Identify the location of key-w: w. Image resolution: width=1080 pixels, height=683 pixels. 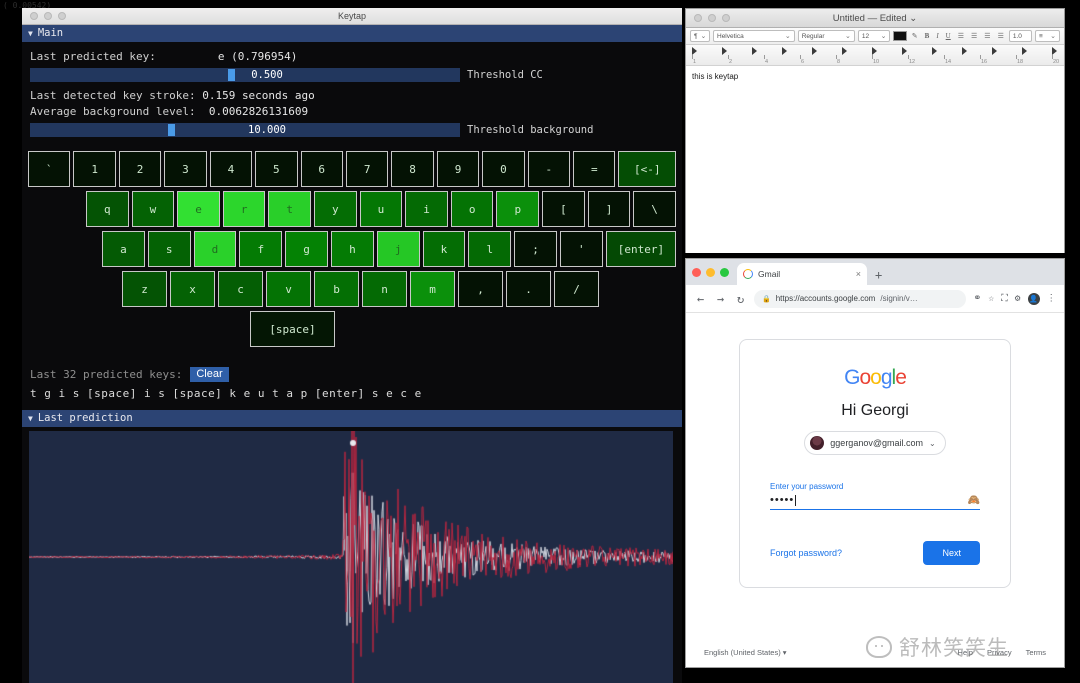
(153, 209).